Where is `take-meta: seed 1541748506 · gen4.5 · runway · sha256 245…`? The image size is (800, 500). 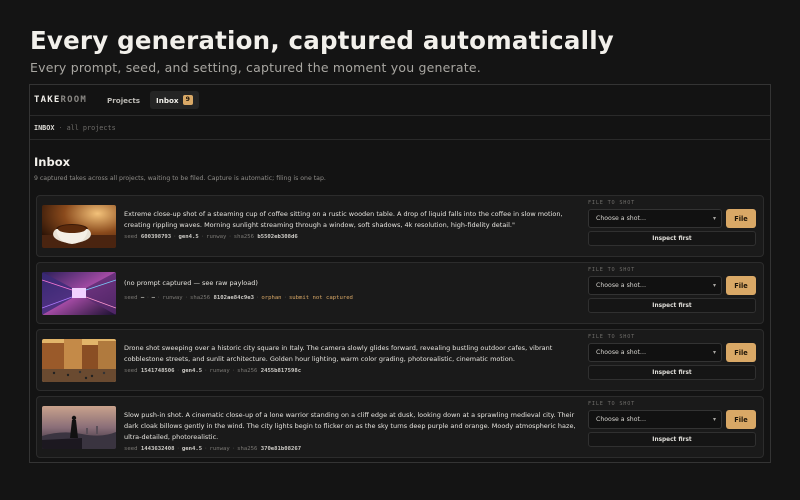
take-meta: seed 1541748506 · gen4.5 · runway · sha256 245… is located at coordinates (213, 371).